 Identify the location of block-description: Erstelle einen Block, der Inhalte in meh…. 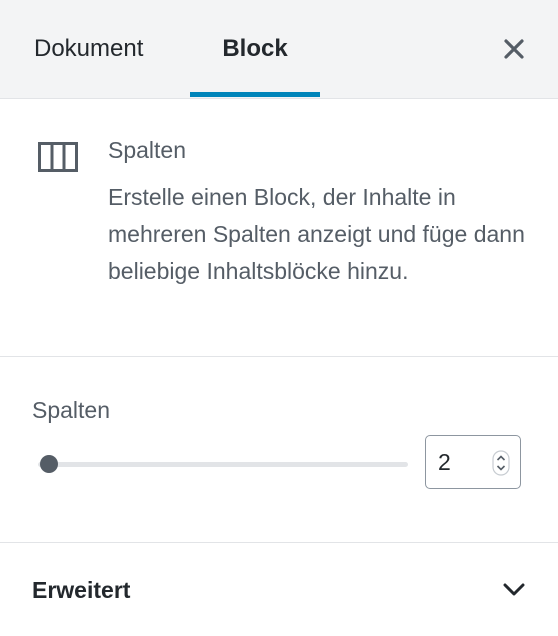
(316, 234).